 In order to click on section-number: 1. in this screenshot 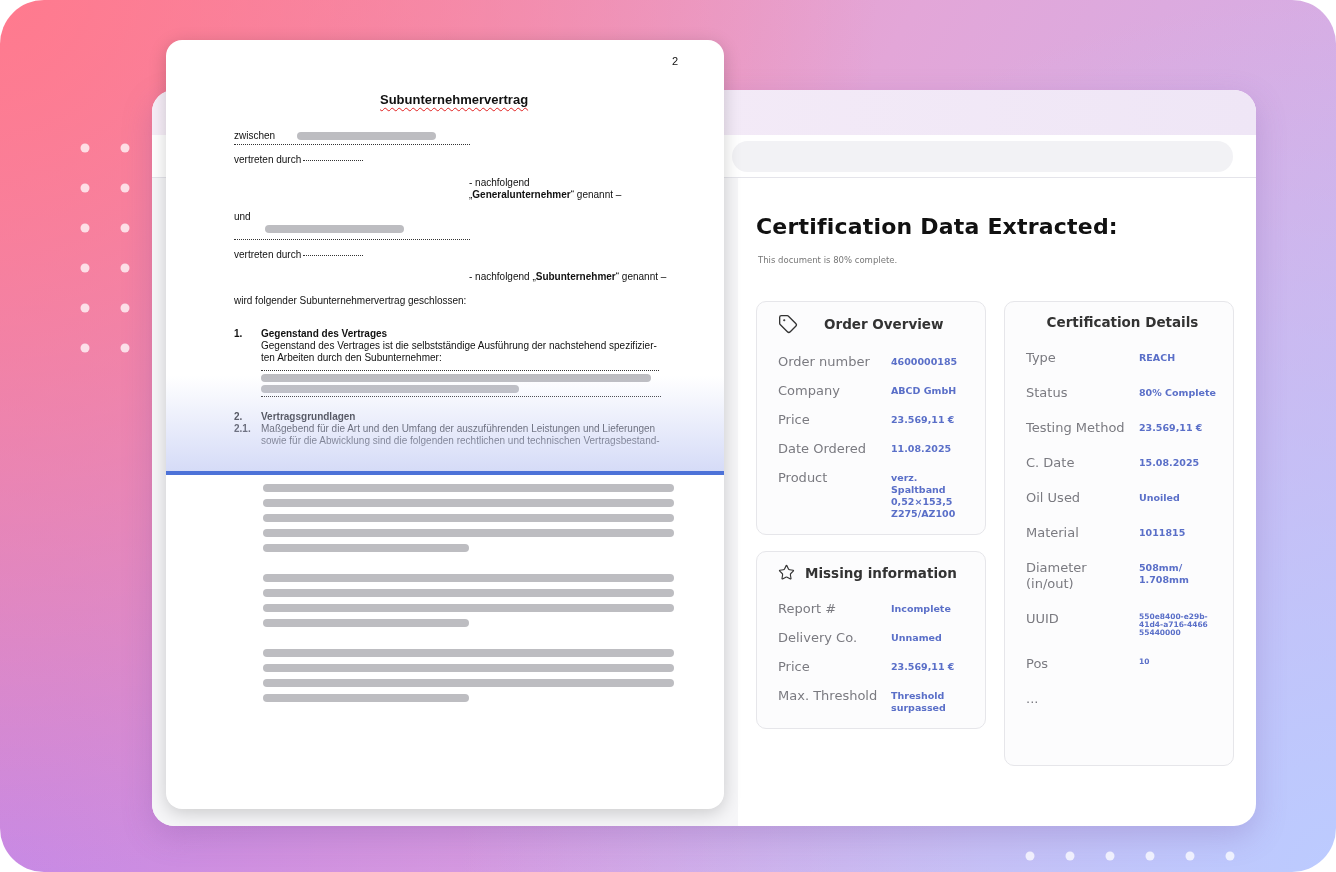, I will do `click(239, 334)`.